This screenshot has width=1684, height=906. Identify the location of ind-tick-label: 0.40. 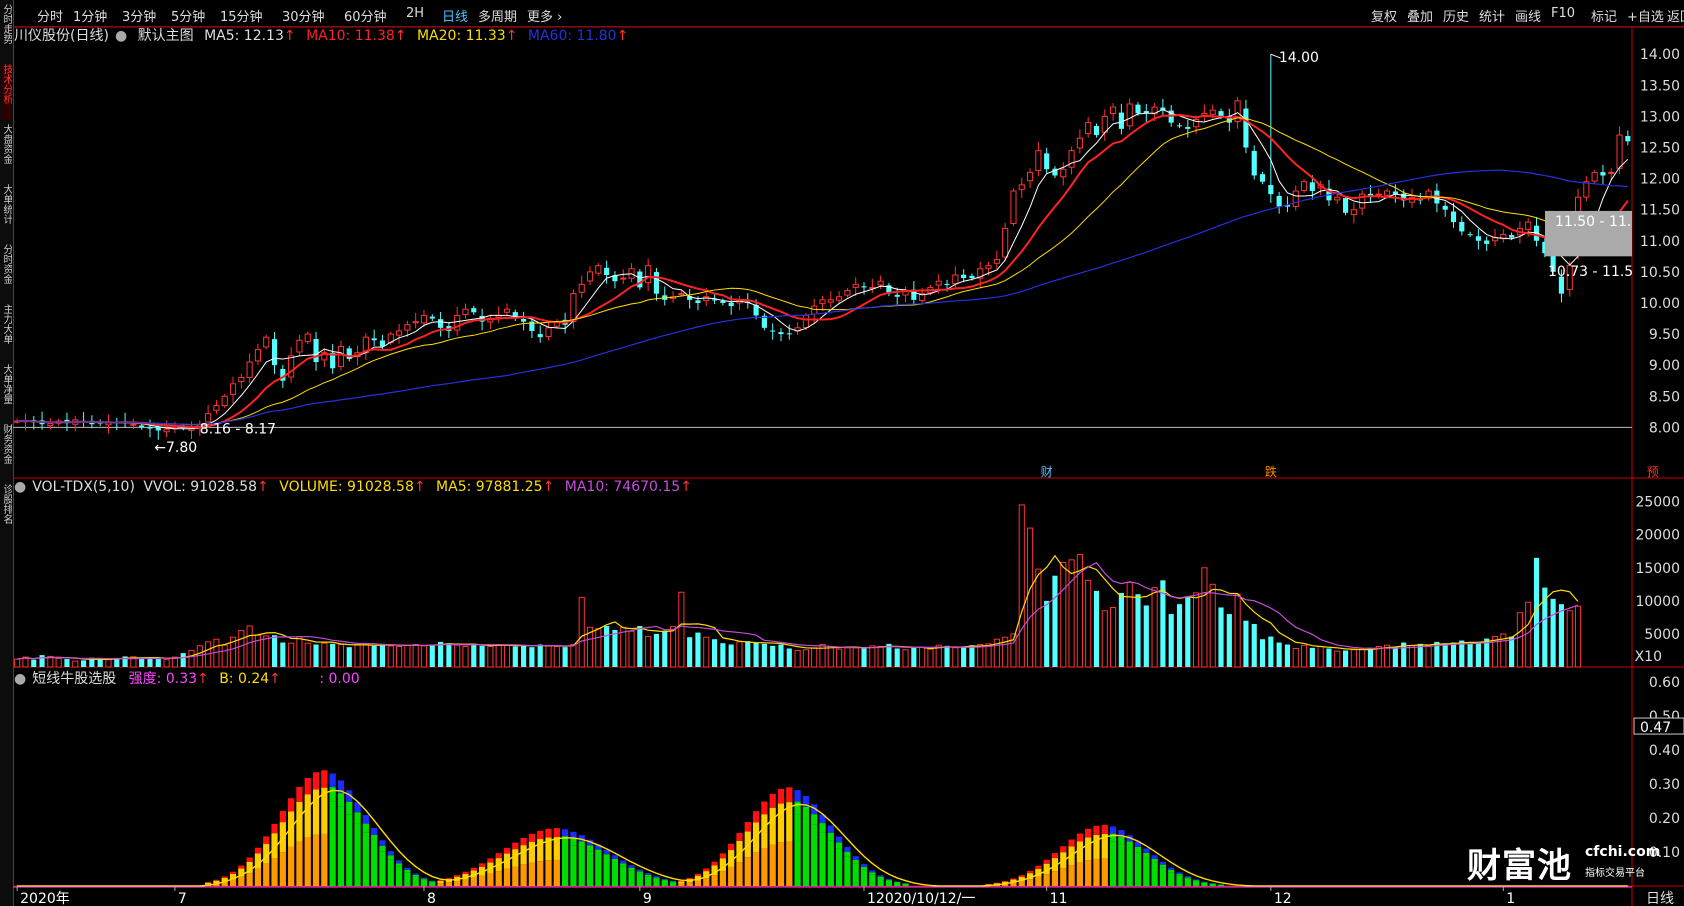
(1664, 751).